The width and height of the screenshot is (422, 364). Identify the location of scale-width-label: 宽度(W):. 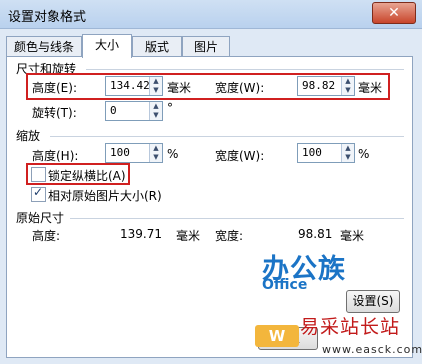
(240, 156).